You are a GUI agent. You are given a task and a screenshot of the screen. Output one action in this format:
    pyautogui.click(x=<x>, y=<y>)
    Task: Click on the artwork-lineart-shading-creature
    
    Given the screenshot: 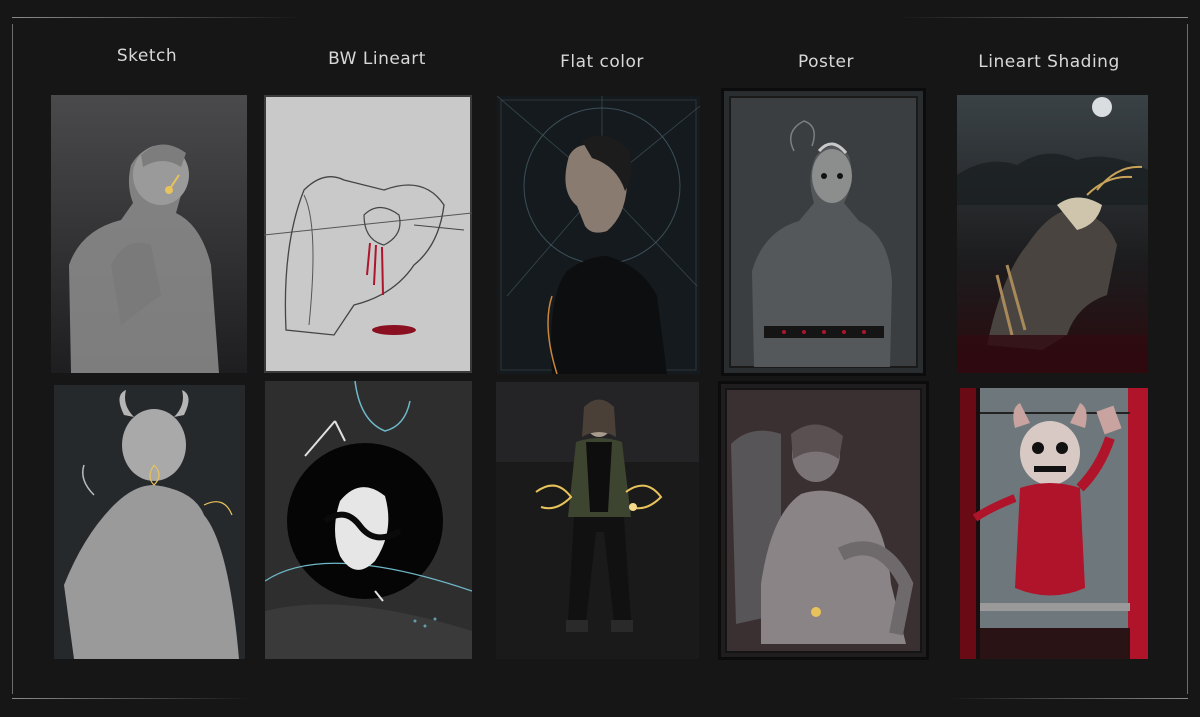 What is the action you would take?
    pyautogui.click(x=1052, y=234)
    